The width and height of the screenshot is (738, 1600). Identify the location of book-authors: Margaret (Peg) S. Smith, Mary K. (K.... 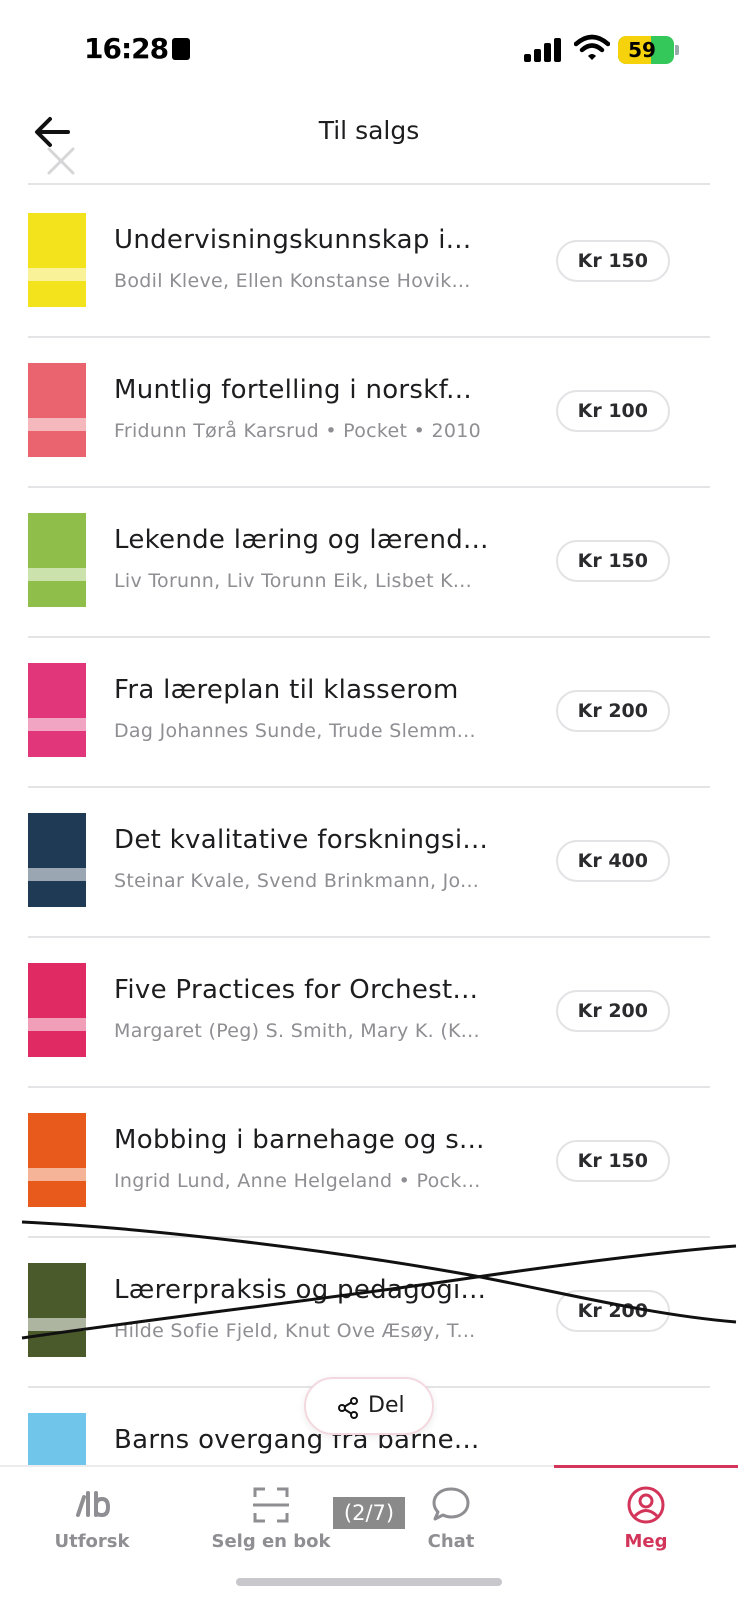
(297, 1031).